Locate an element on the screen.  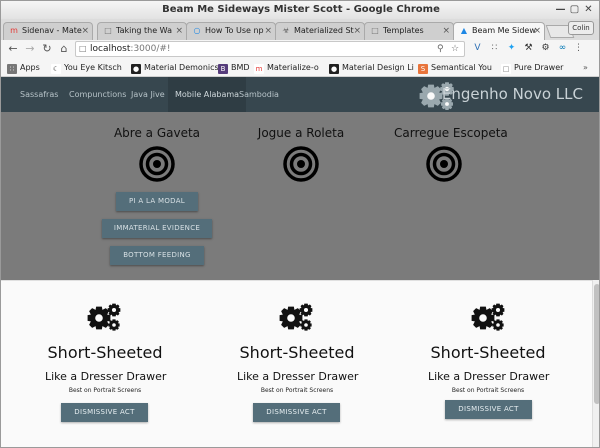
bookmark-materialize-o: m Materialize-o is located at coordinates (286, 68).